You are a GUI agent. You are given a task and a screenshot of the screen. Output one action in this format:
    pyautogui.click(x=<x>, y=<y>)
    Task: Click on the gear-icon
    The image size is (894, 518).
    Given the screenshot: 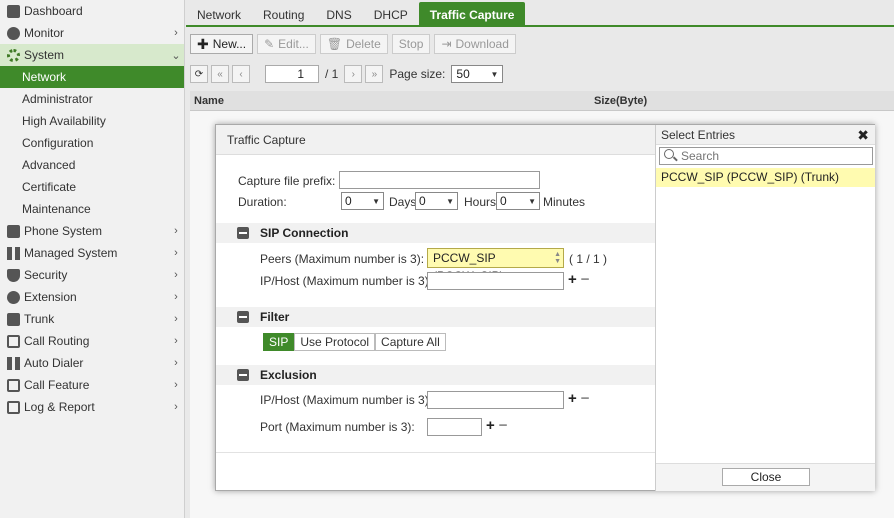 What is the action you would take?
    pyautogui.click(x=13, y=55)
    